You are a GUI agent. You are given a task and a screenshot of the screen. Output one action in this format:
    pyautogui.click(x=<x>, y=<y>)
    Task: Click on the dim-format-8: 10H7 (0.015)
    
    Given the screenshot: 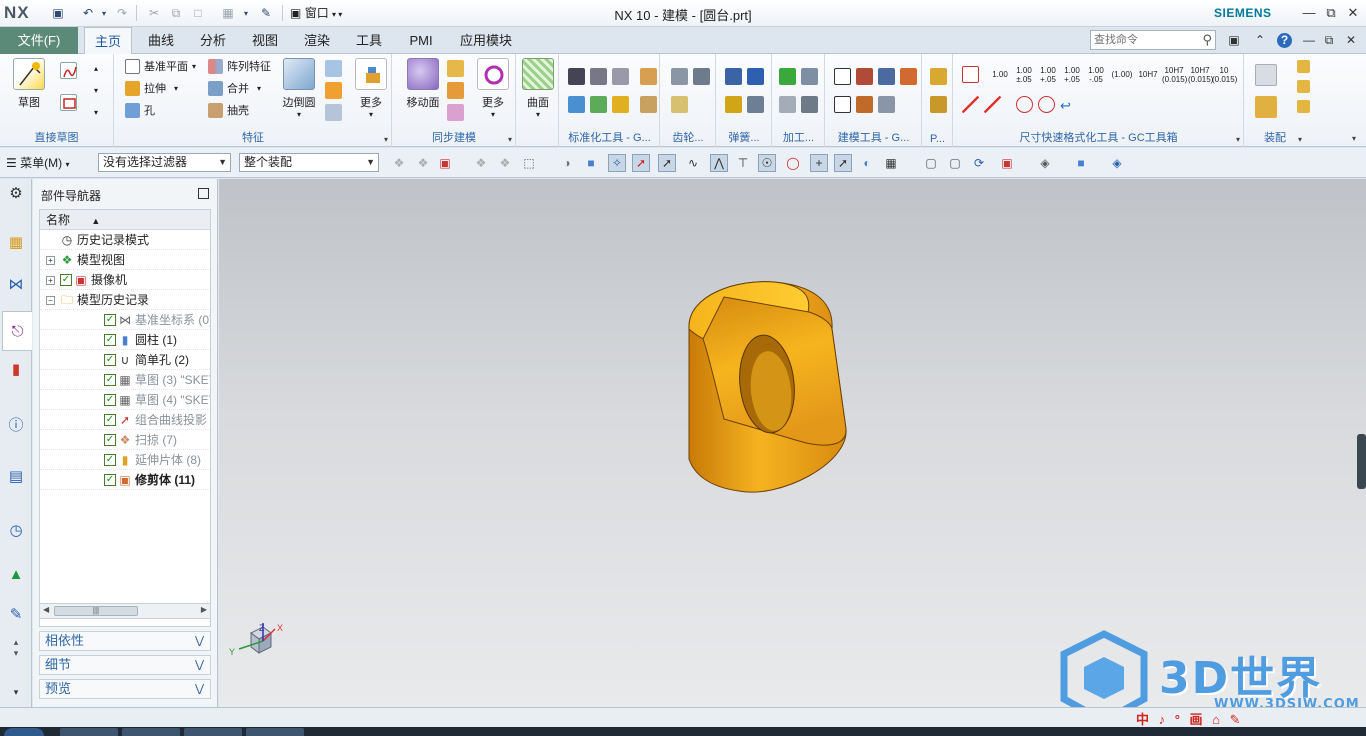 What is the action you would take?
    pyautogui.click(x=1174, y=75)
    